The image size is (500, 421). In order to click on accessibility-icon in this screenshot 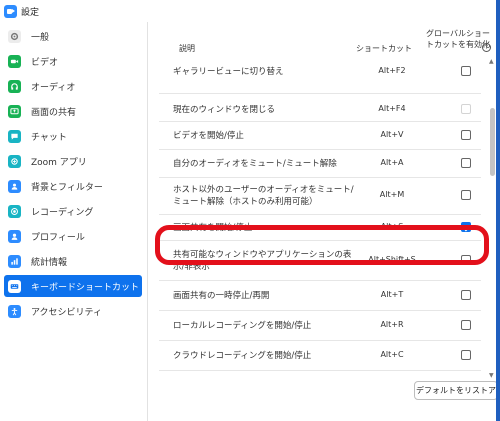, I will do `click(14, 311)`.